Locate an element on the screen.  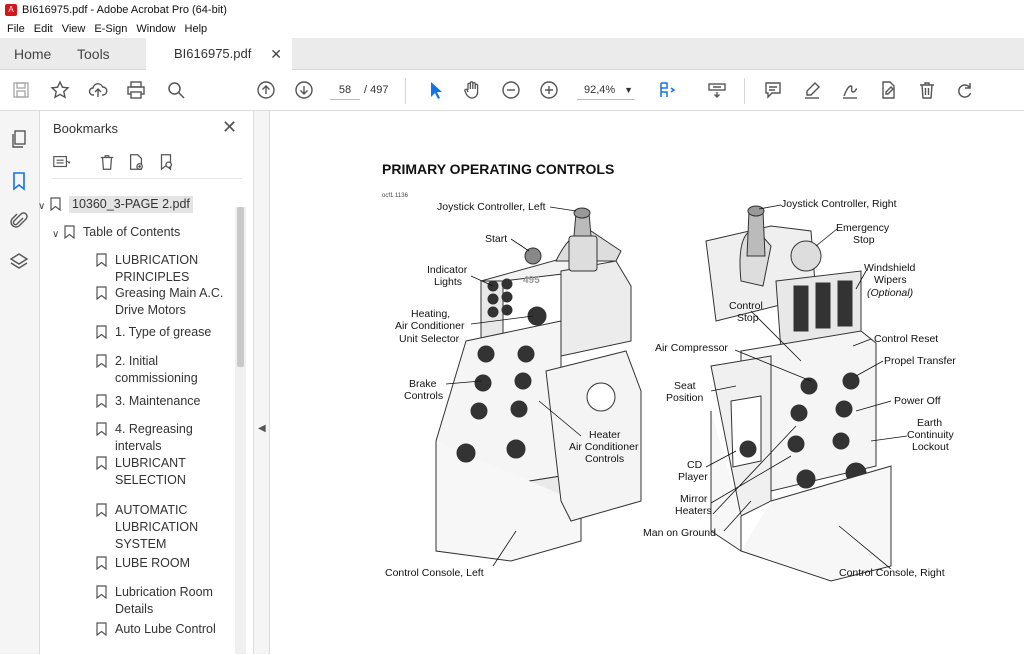
bookmark-label: 2. Initial commissioning is located at coordinates (156, 369).